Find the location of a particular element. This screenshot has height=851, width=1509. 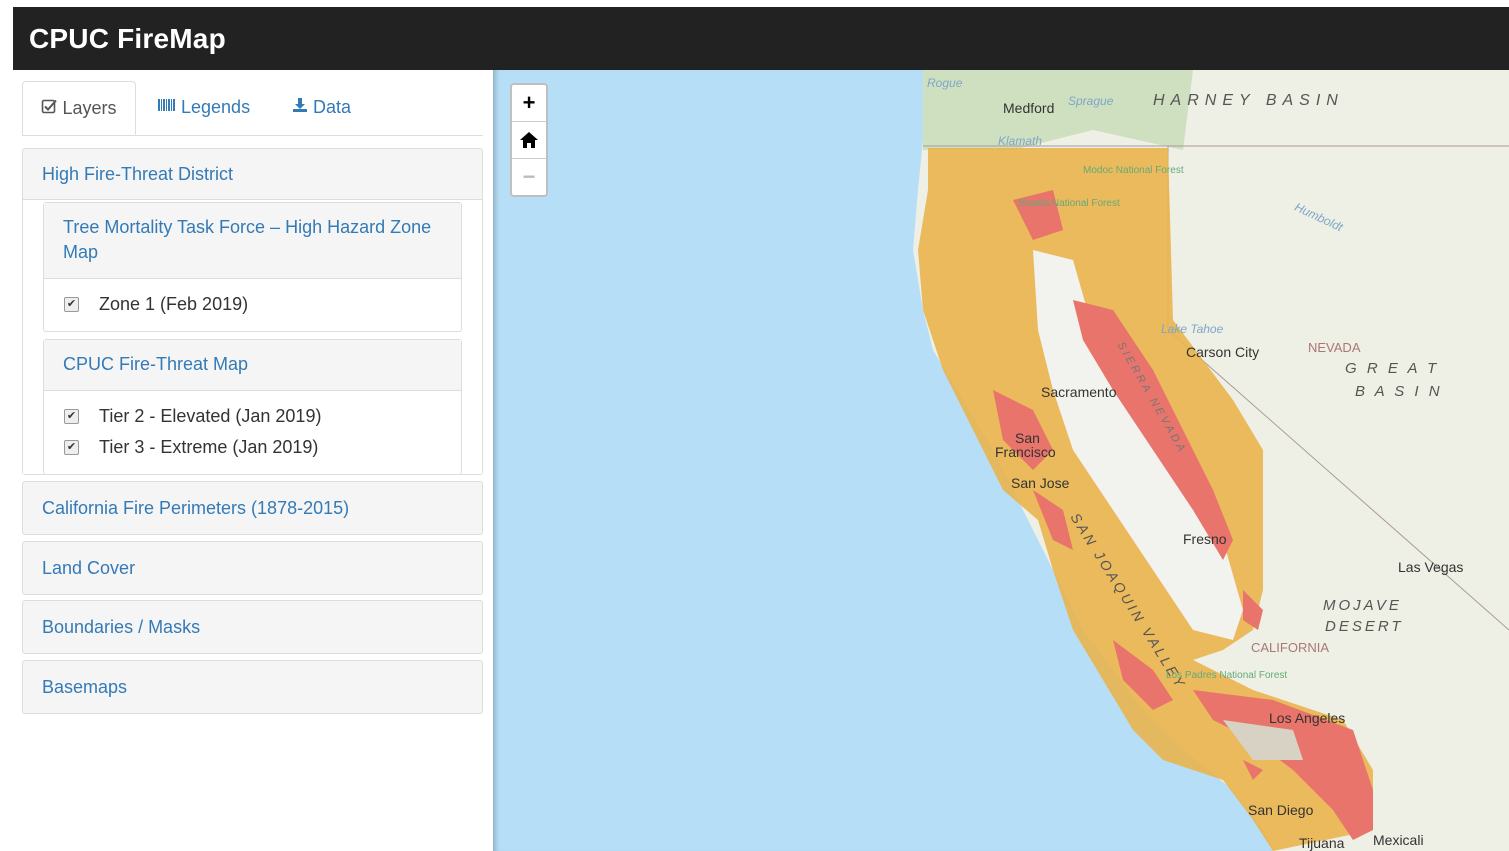

home-icon is located at coordinates (529, 140).